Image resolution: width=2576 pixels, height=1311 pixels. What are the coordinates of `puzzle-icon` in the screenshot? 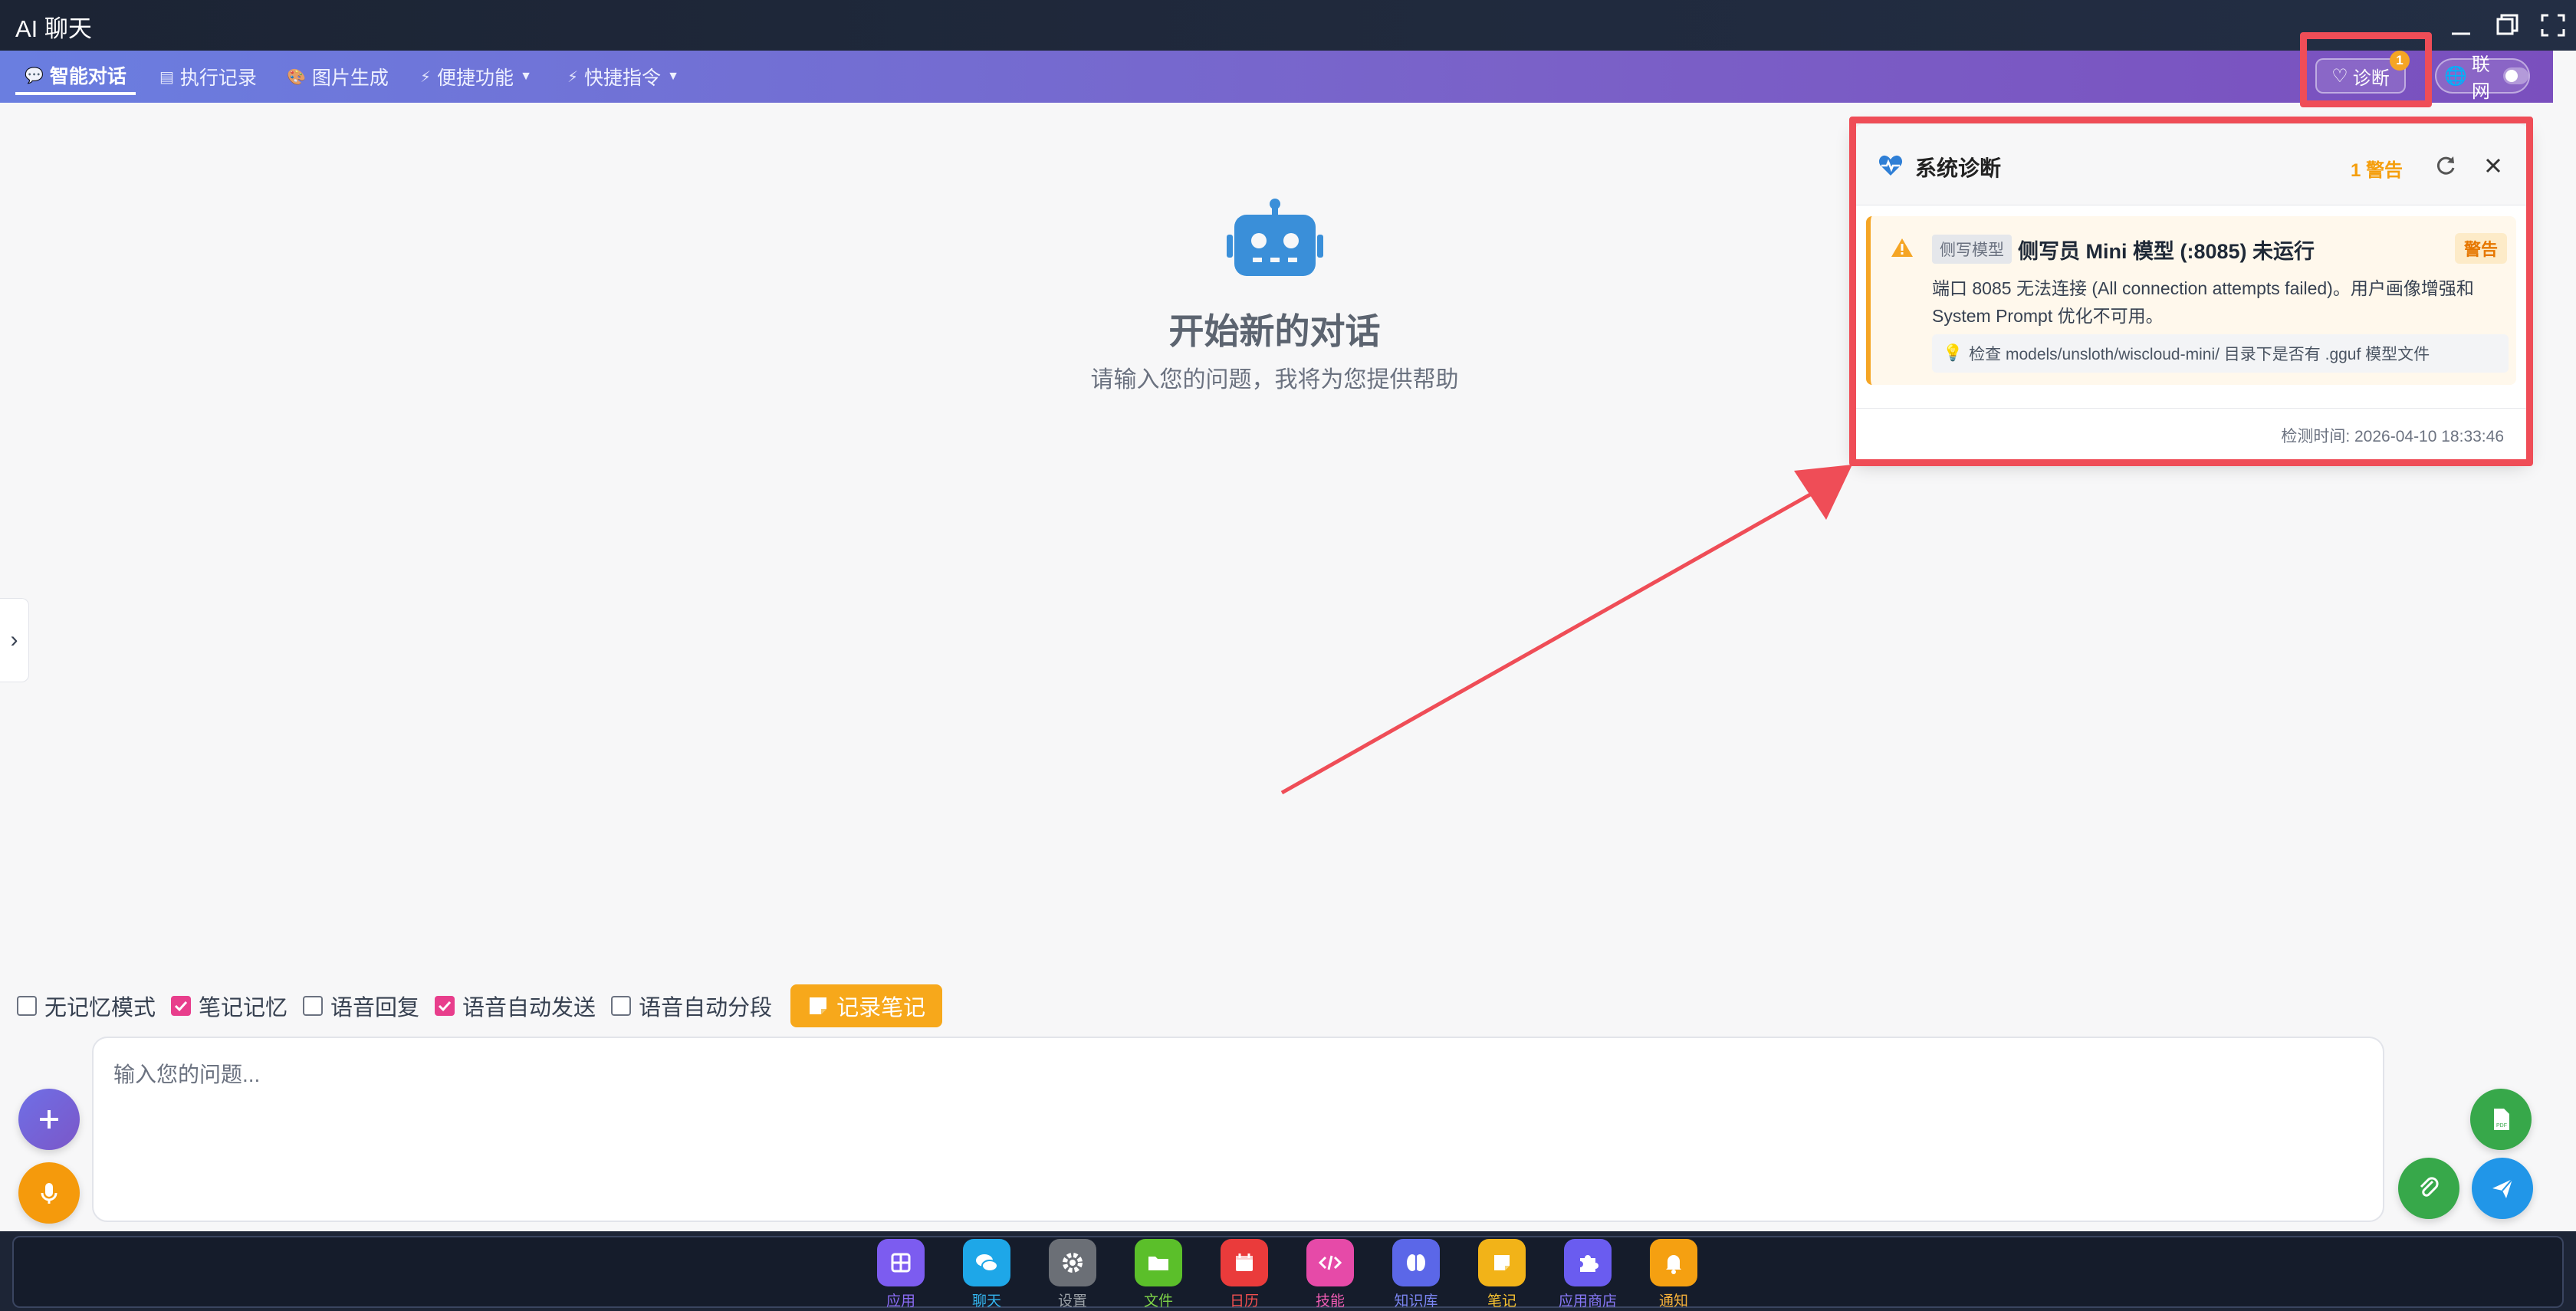 It's located at (1588, 1263).